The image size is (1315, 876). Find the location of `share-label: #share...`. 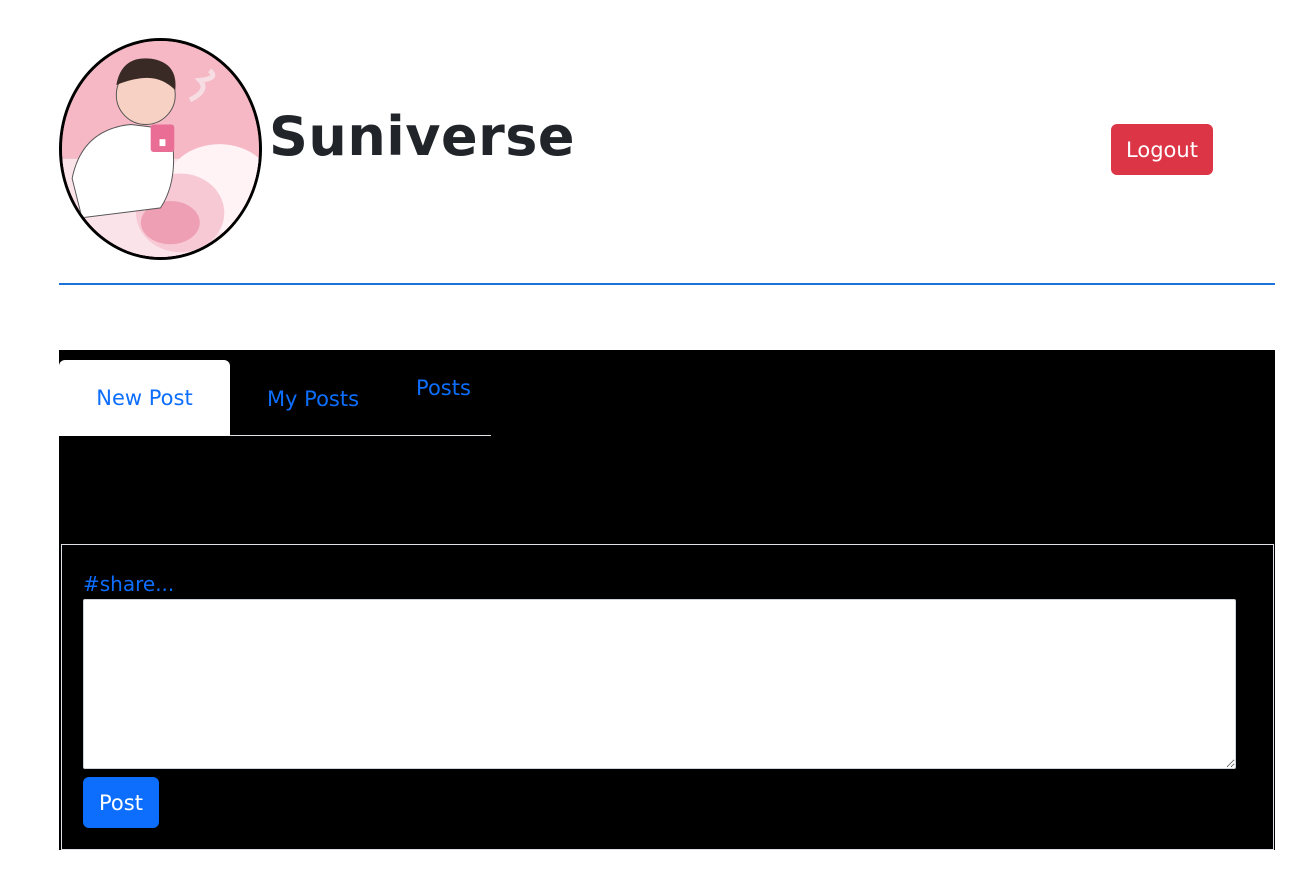

share-label: #share... is located at coordinates (129, 584).